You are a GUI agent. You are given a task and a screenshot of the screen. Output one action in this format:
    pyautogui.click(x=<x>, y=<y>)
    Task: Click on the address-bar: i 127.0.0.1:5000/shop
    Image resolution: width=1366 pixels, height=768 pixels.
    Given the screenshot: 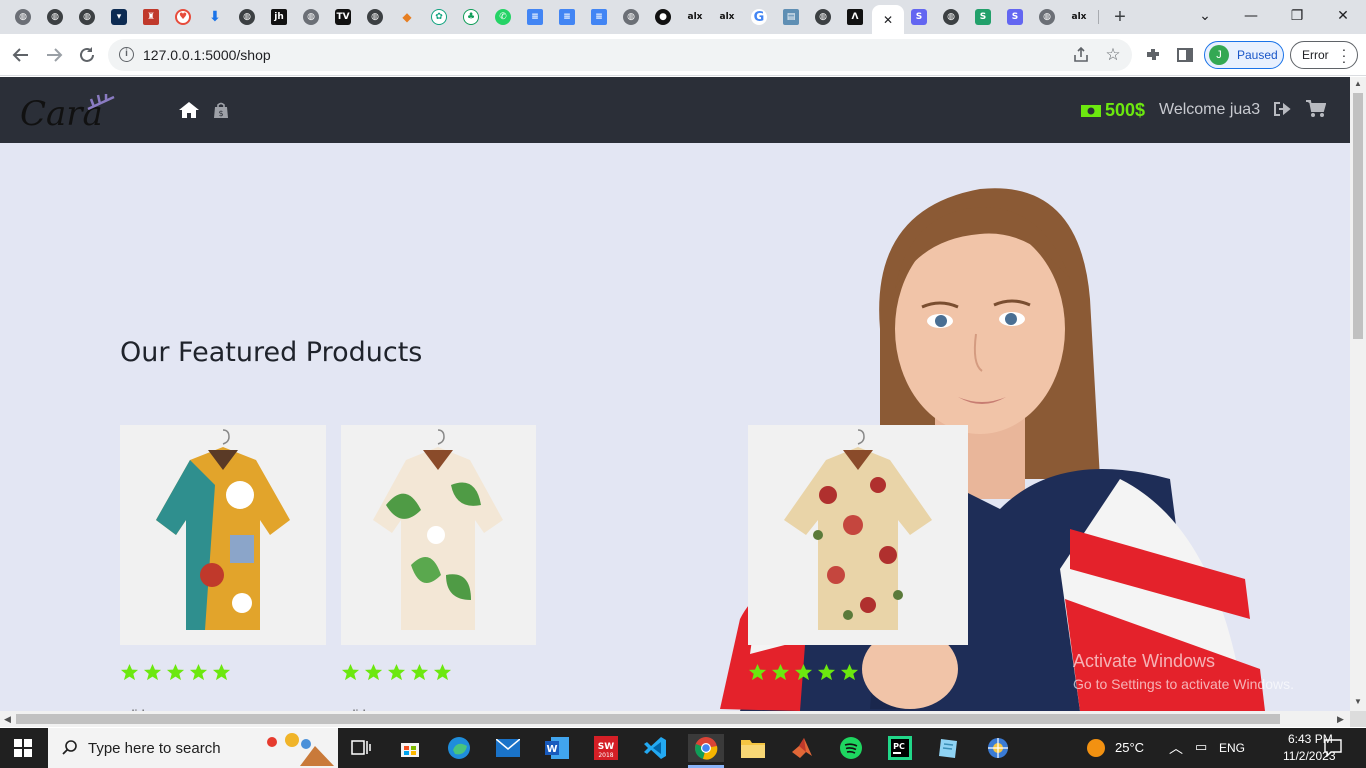 What is the action you would take?
    pyautogui.click(x=620, y=55)
    